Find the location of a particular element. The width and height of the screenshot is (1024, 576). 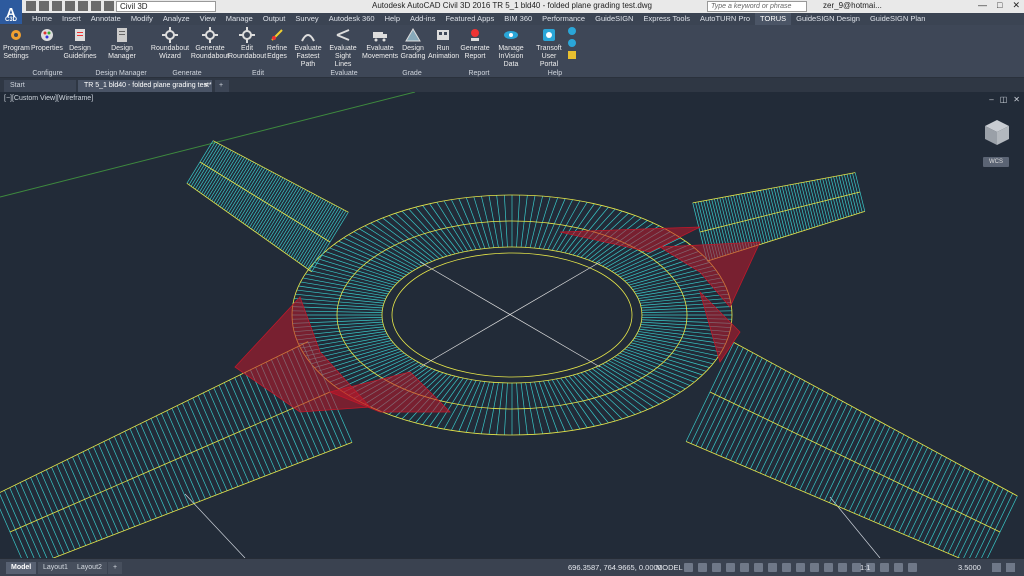

save-as-icon is located at coordinates (70, 6).